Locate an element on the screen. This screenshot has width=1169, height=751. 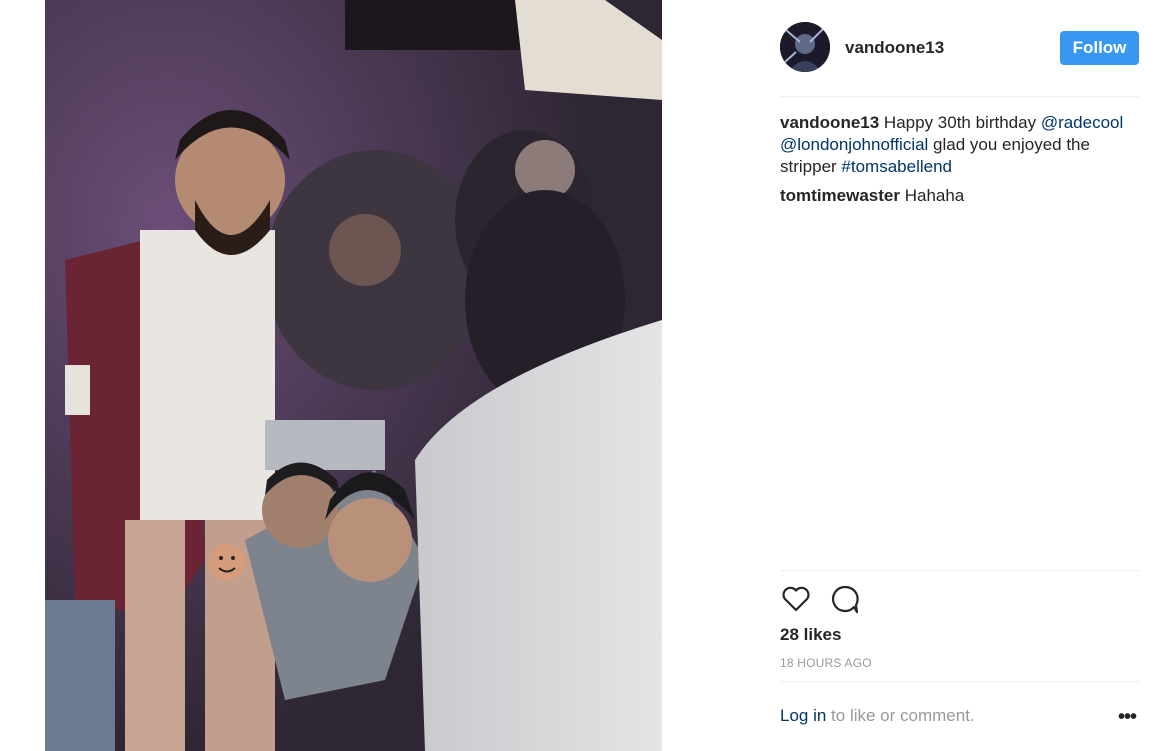
avatar-image is located at coordinates (805, 47).